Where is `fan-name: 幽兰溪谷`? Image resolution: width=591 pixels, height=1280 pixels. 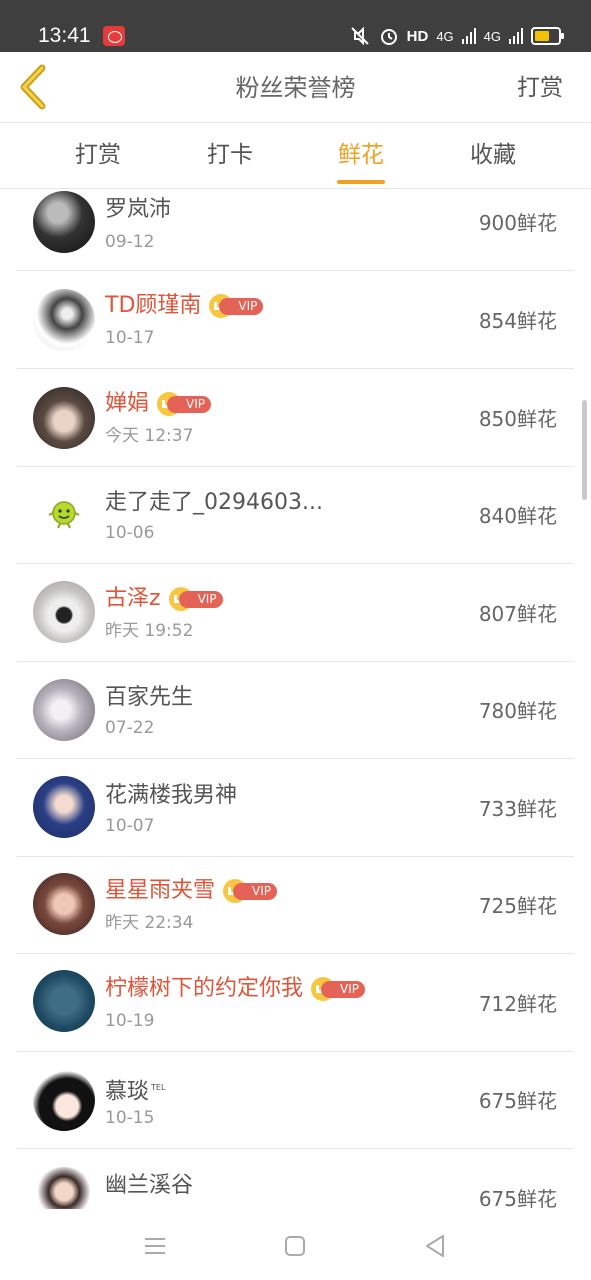 fan-name: 幽兰溪谷 is located at coordinates (149, 1185).